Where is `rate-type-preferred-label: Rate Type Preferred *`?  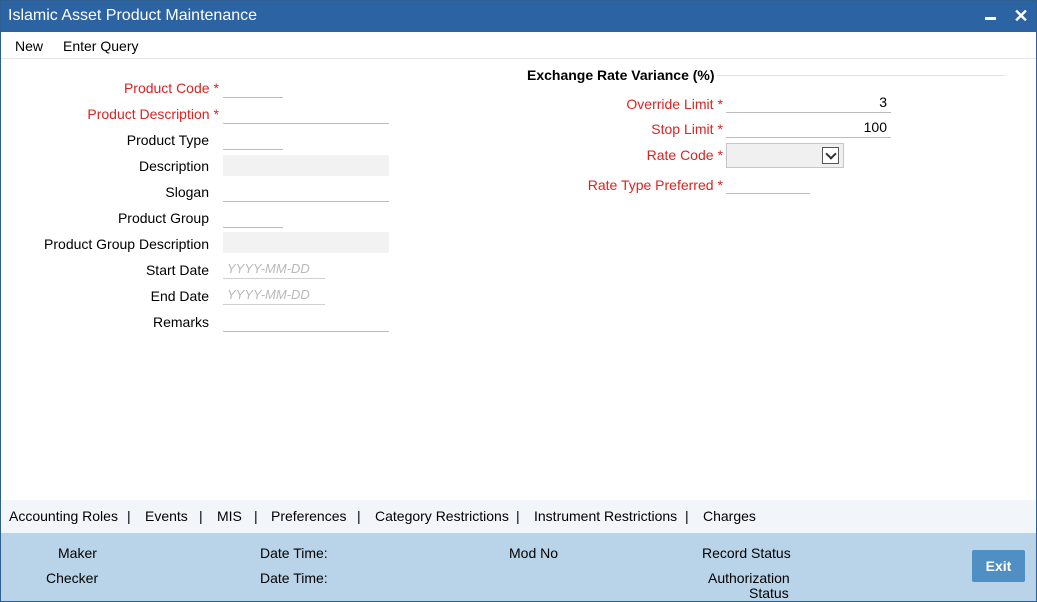 rate-type-preferred-label: Rate Type Preferred * is located at coordinates (655, 185).